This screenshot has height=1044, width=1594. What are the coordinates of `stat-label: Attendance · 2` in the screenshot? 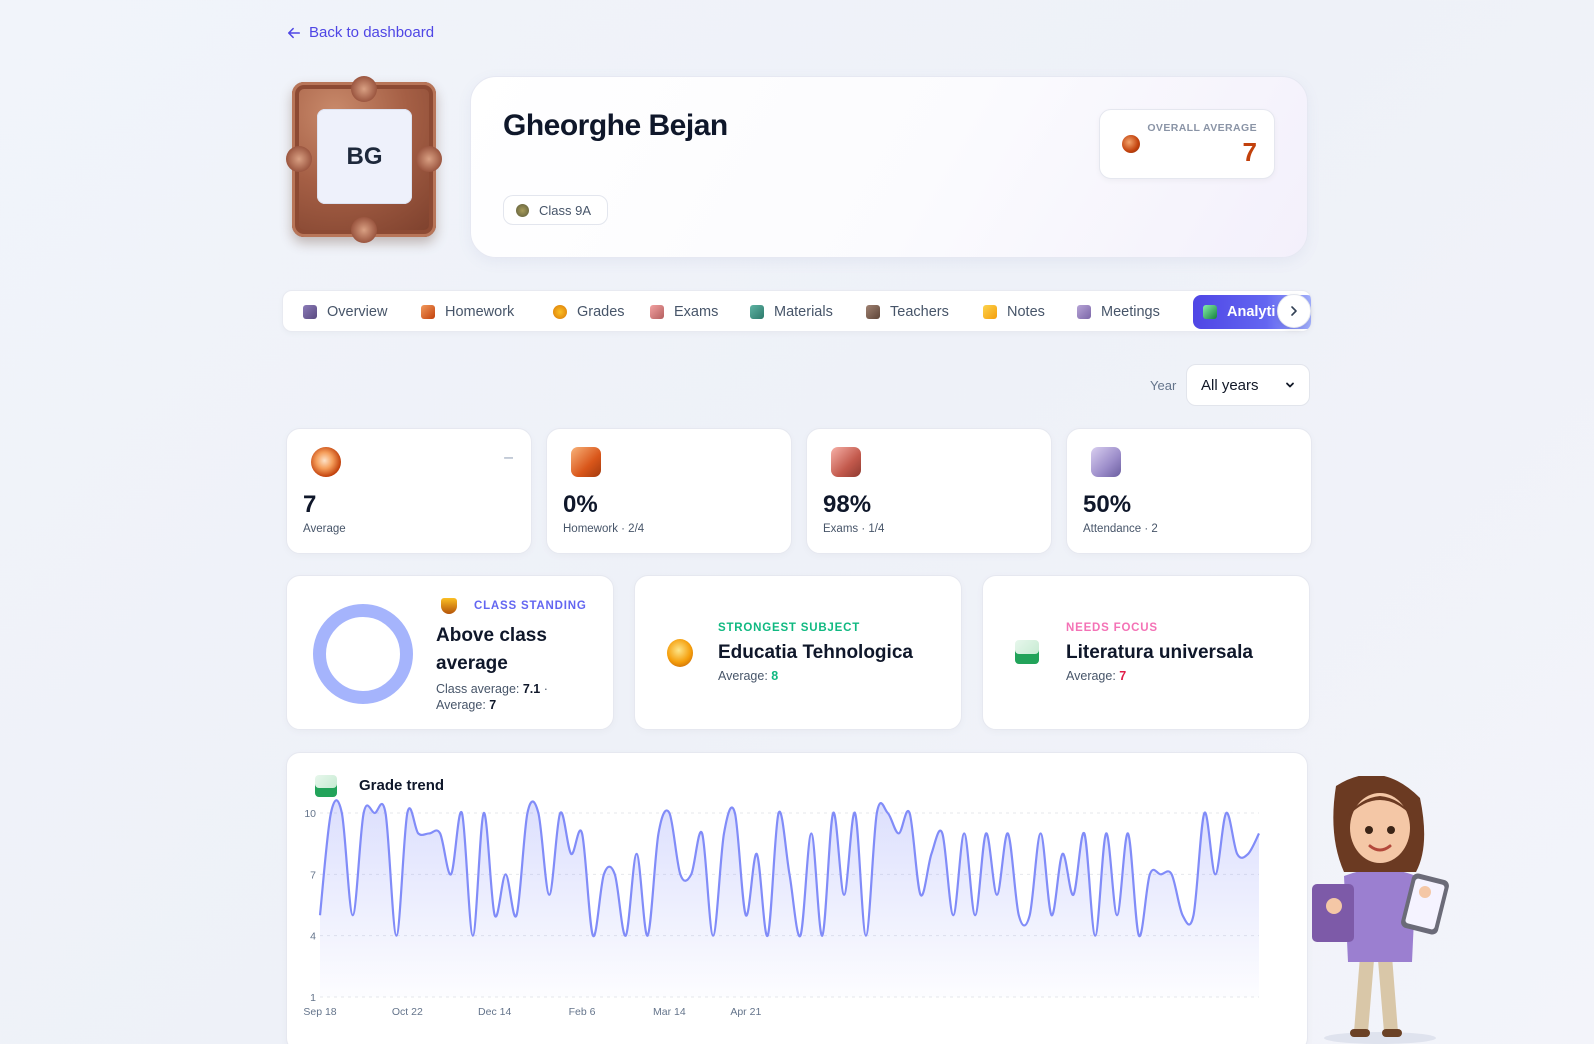 It's located at (1120, 529).